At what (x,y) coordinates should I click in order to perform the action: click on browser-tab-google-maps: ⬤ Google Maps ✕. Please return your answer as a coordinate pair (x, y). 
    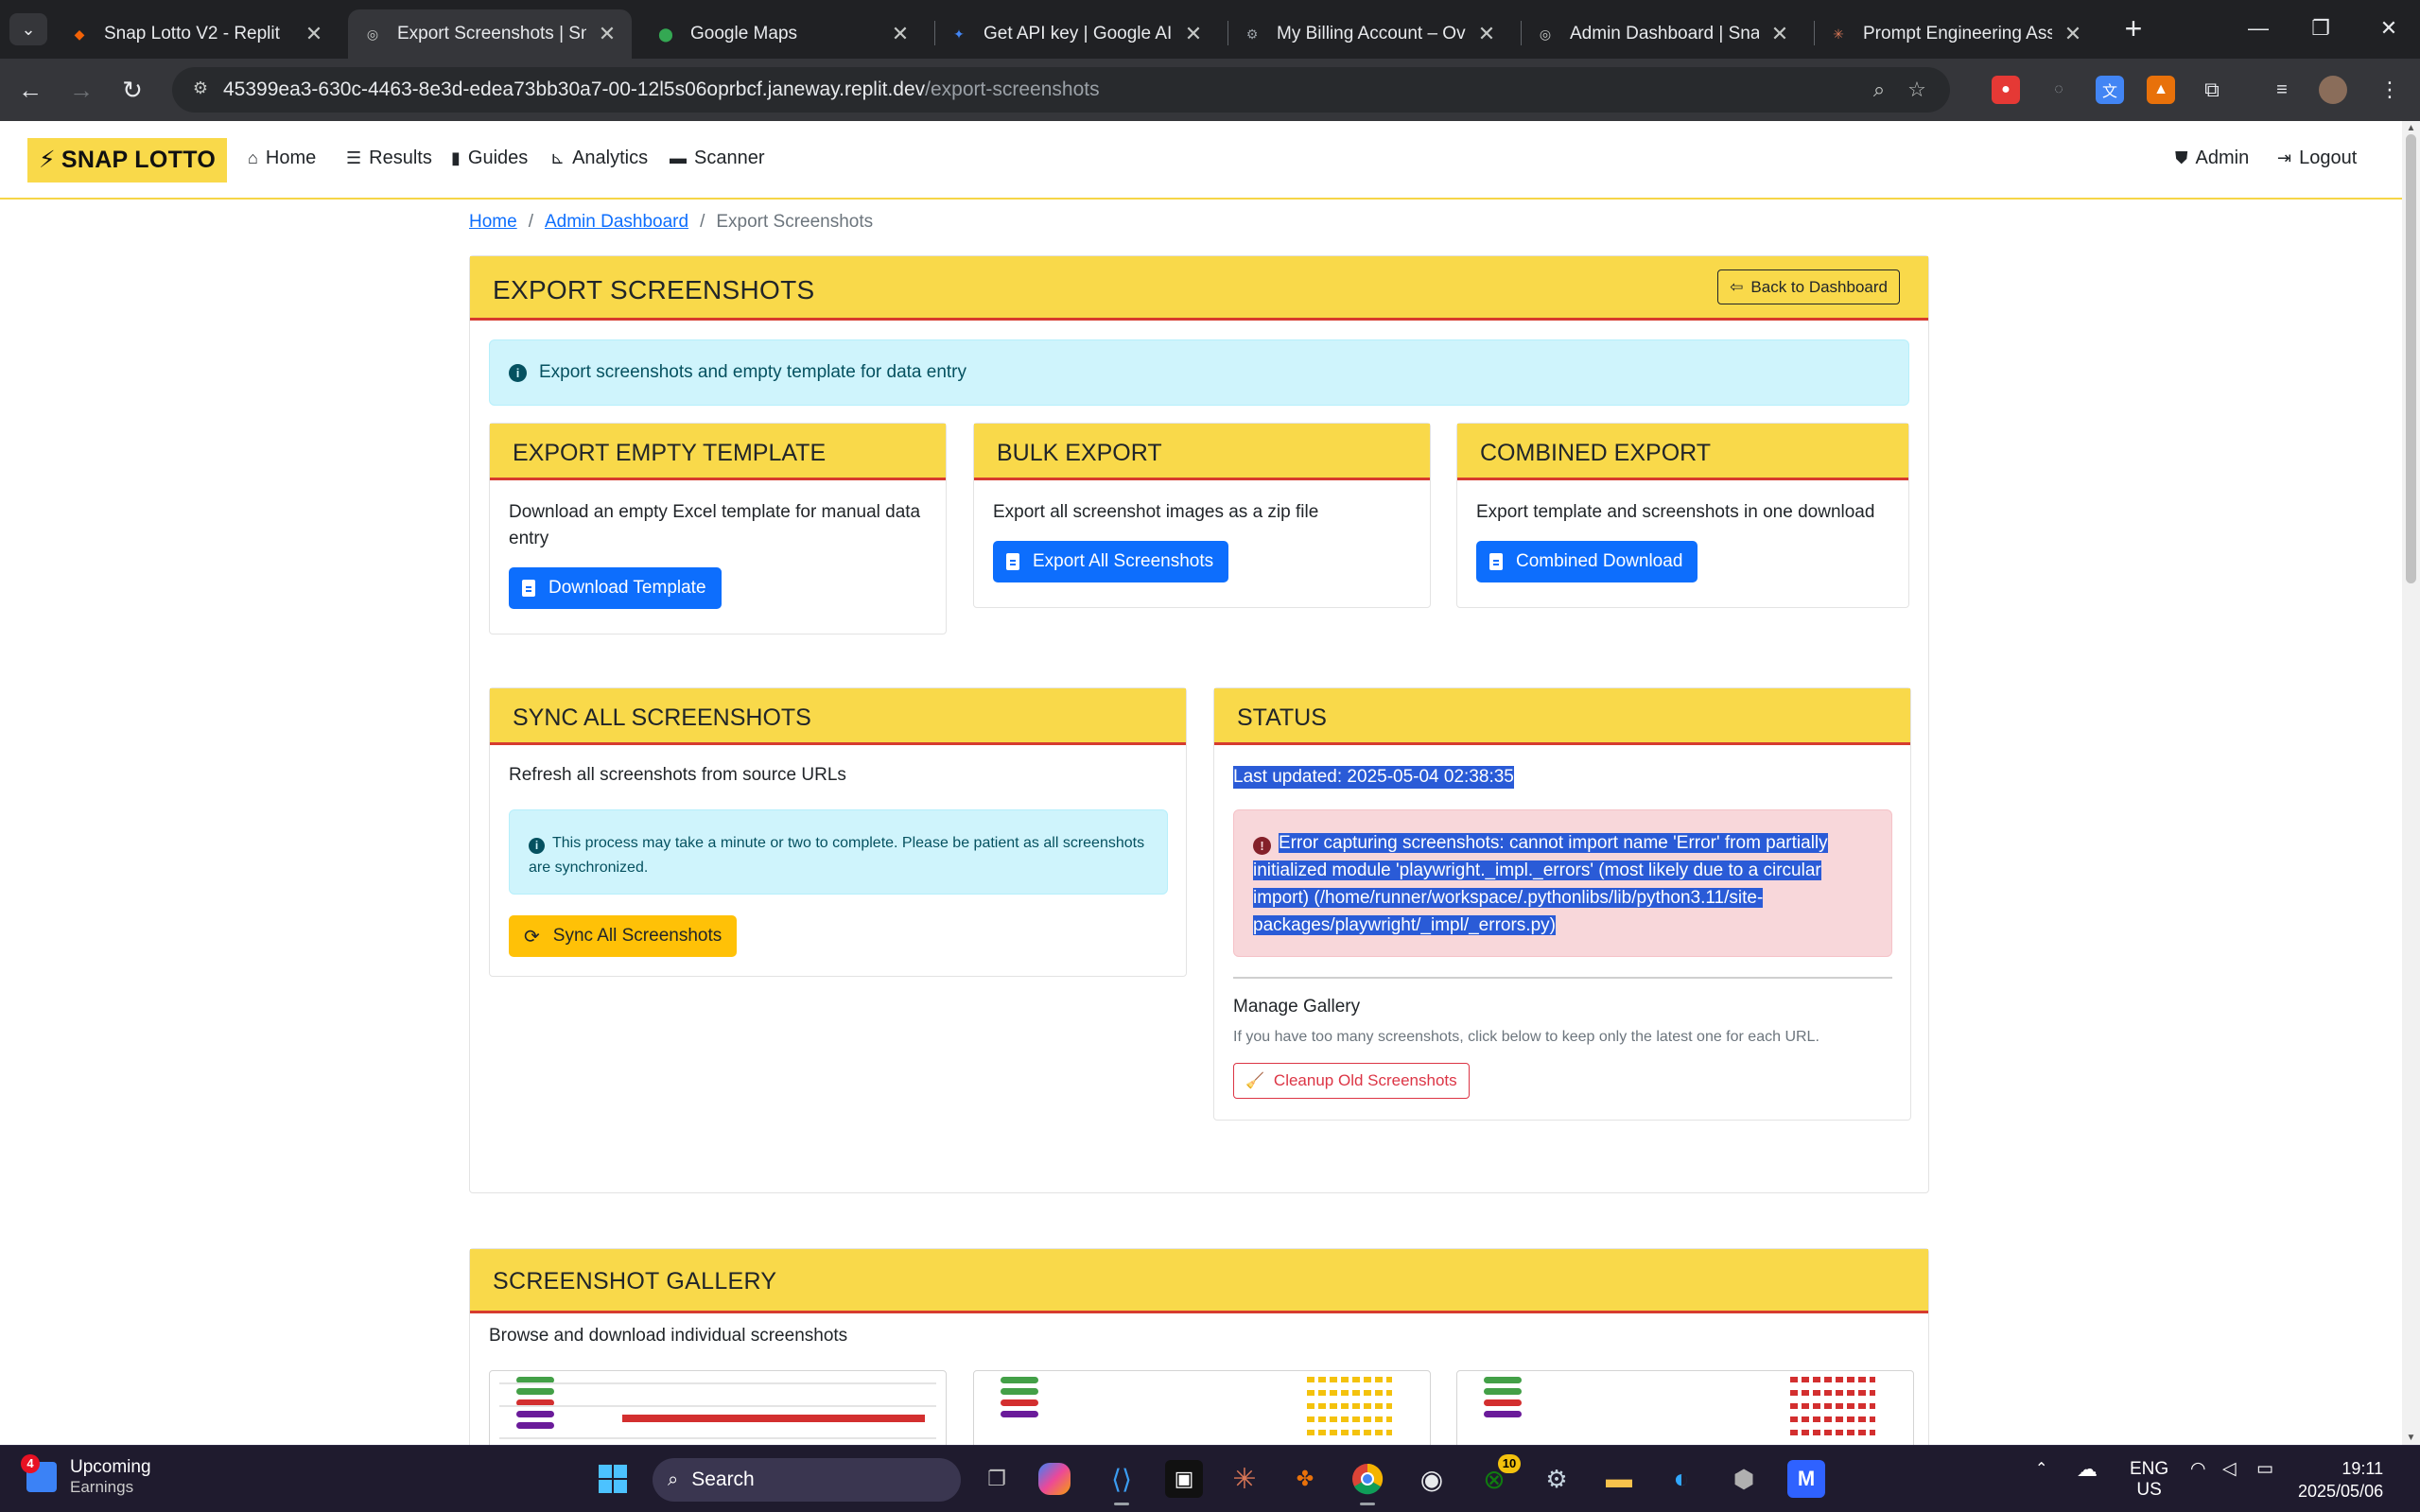
    Looking at the image, I should click on (783, 34).